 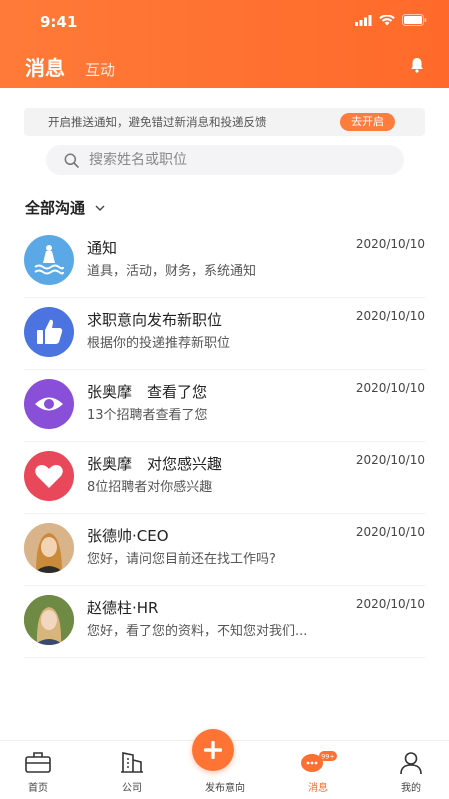 What do you see at coordinates (100, 208) in the screenshot?
I see `chevron-down-icon` at bounding box center [100, 208].